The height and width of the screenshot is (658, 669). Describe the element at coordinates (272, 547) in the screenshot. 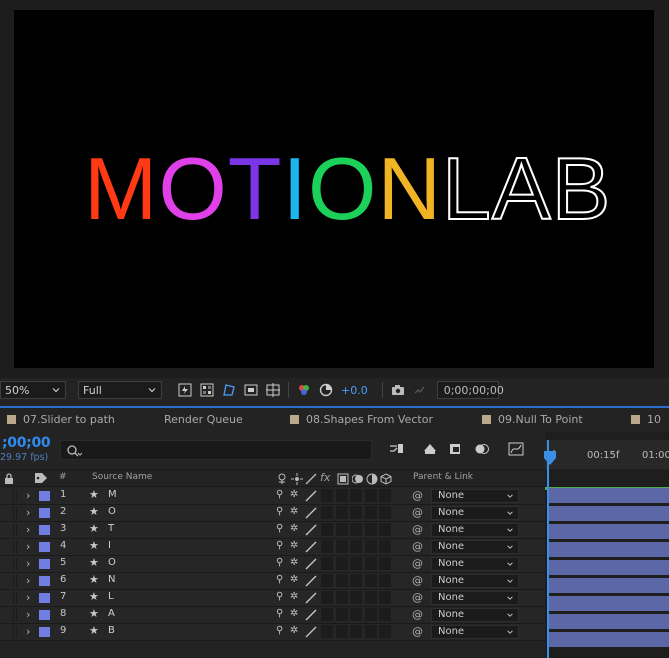

I see `layer-row: › 4 ★ I ⚲ ✲ @ None` at that location.